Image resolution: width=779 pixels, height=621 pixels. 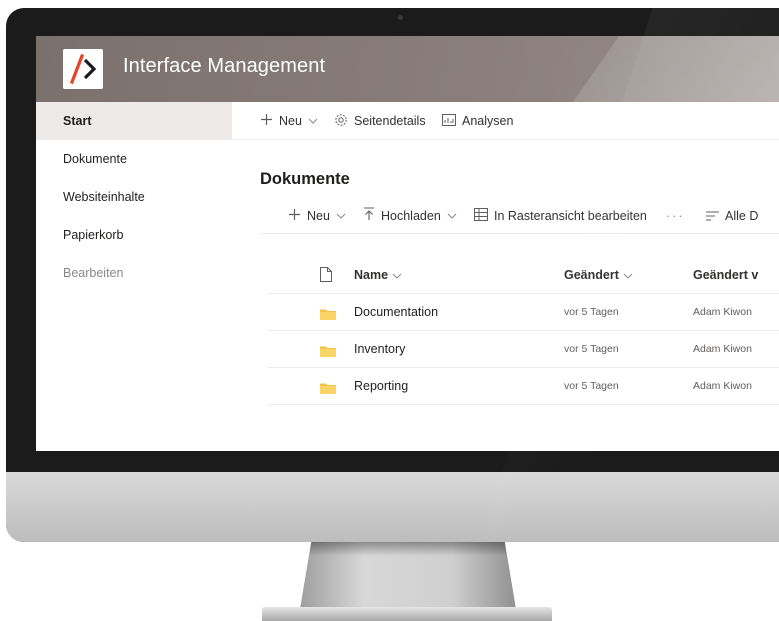 I want to click on page-command-bar: Neu Seitendetails Analysen, so click(x=505, y=121).